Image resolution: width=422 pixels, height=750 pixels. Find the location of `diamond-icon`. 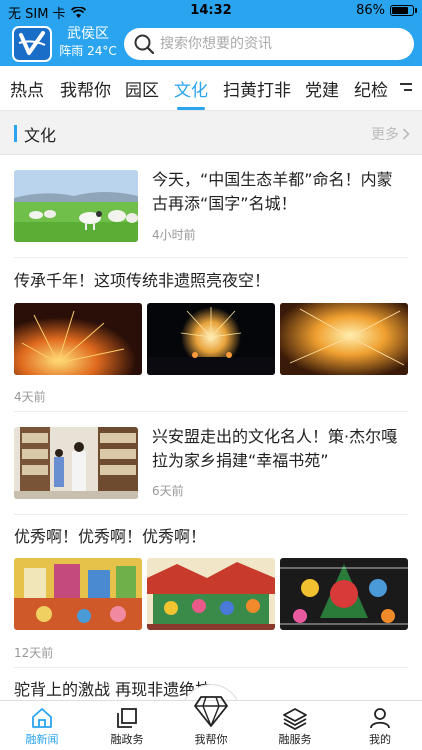

diamond-icon is located at coordinates (211, 711).